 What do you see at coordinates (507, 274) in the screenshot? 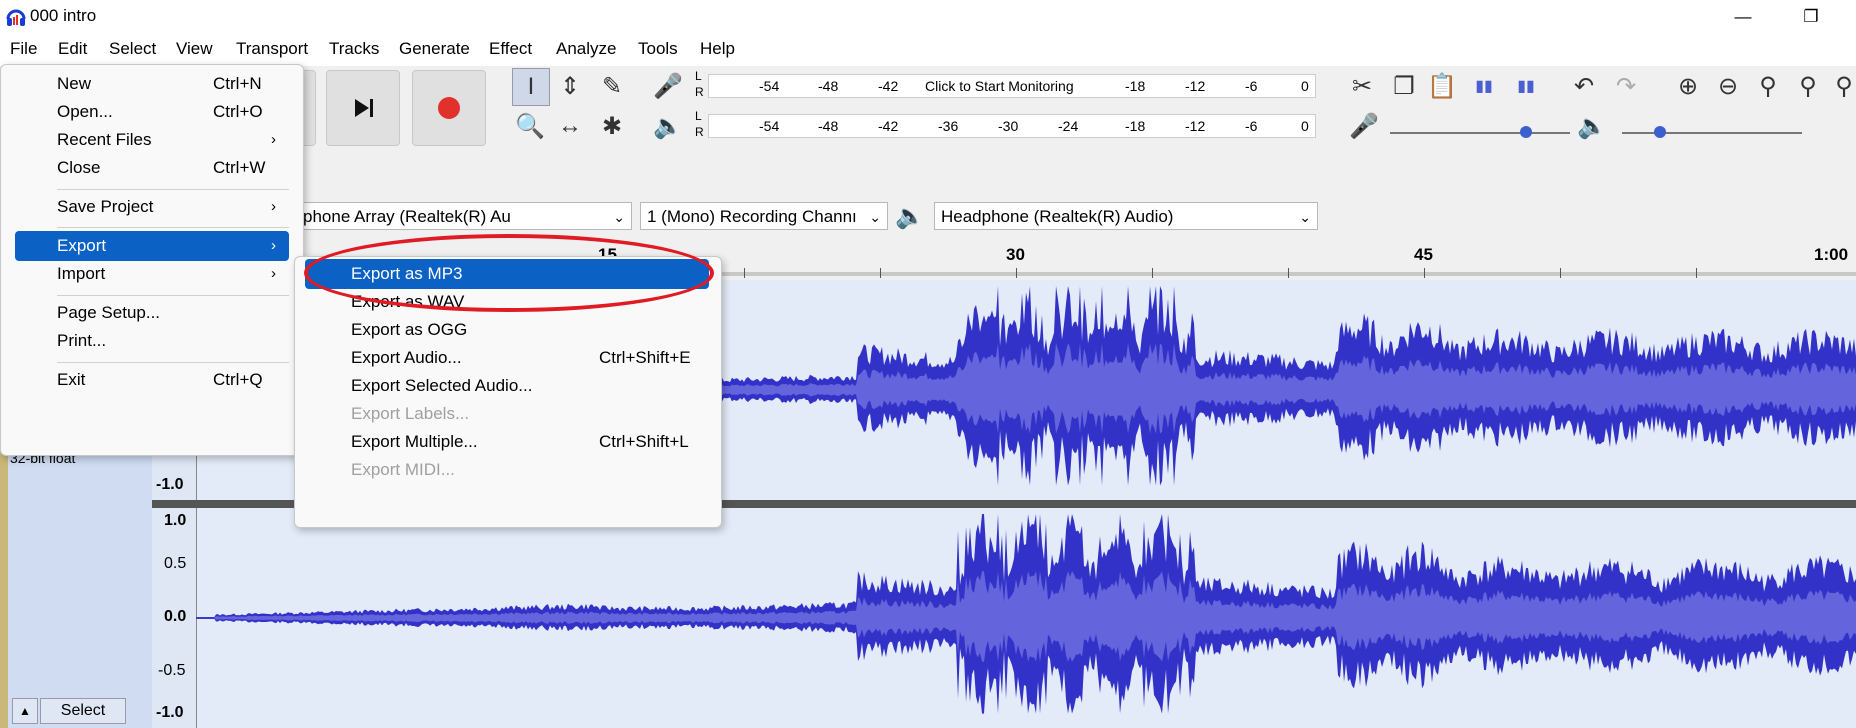
I see `menu-item-export-mp3: Export as MP3` at bounding box center [507, 274].